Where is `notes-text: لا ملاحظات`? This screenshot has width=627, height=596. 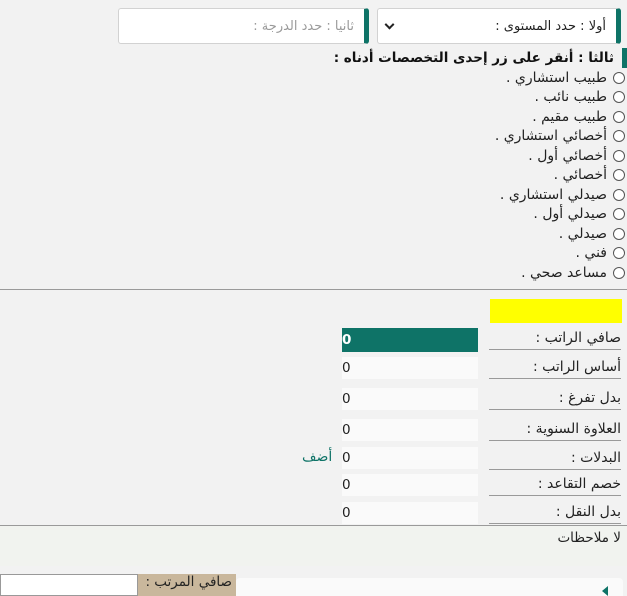
notes-text: لا ملاحظات is located at coordinates (589, 538).